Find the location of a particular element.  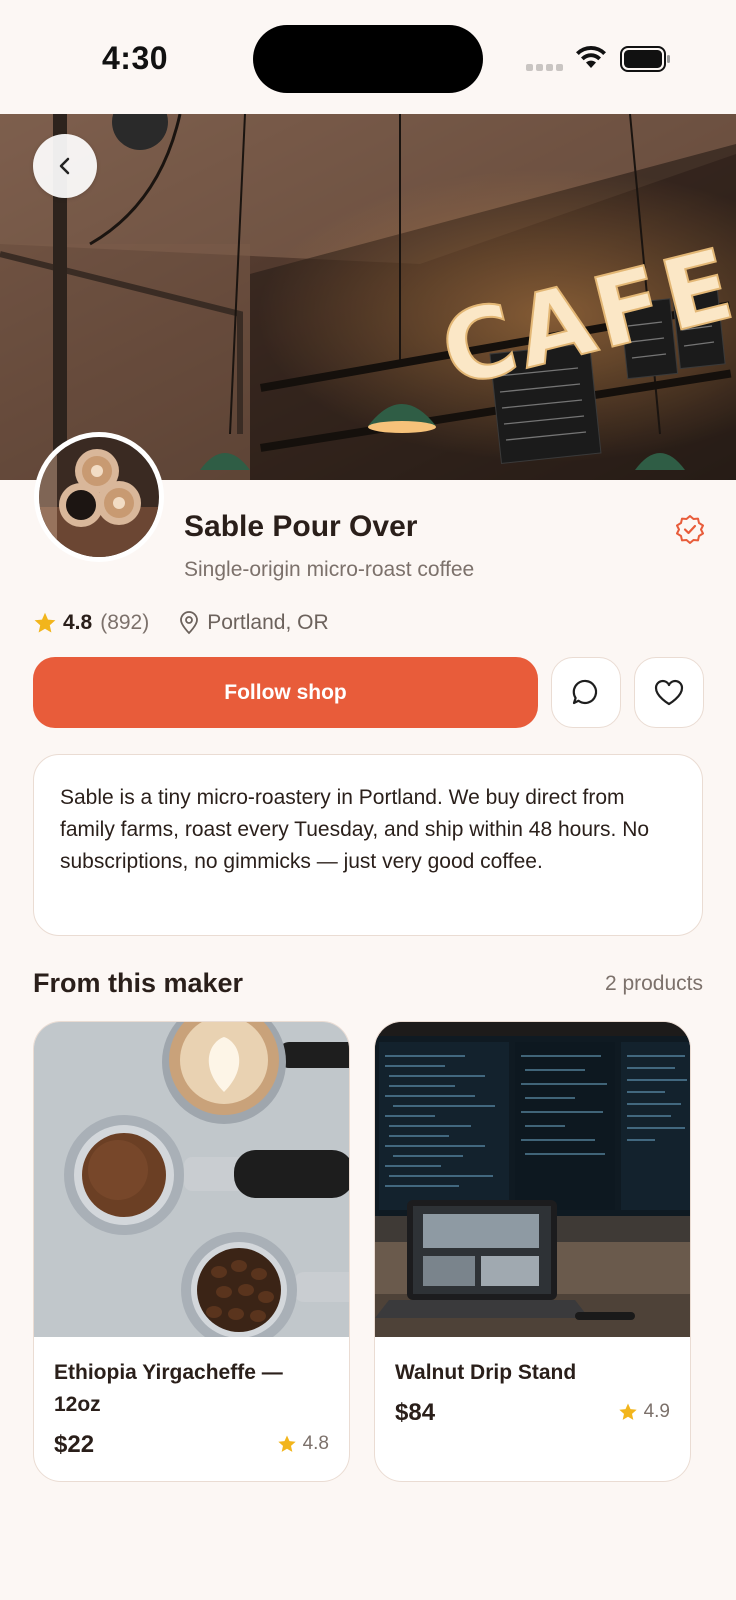

product-name: Walnut Drip Stand is located at coordinates (486, 1372).